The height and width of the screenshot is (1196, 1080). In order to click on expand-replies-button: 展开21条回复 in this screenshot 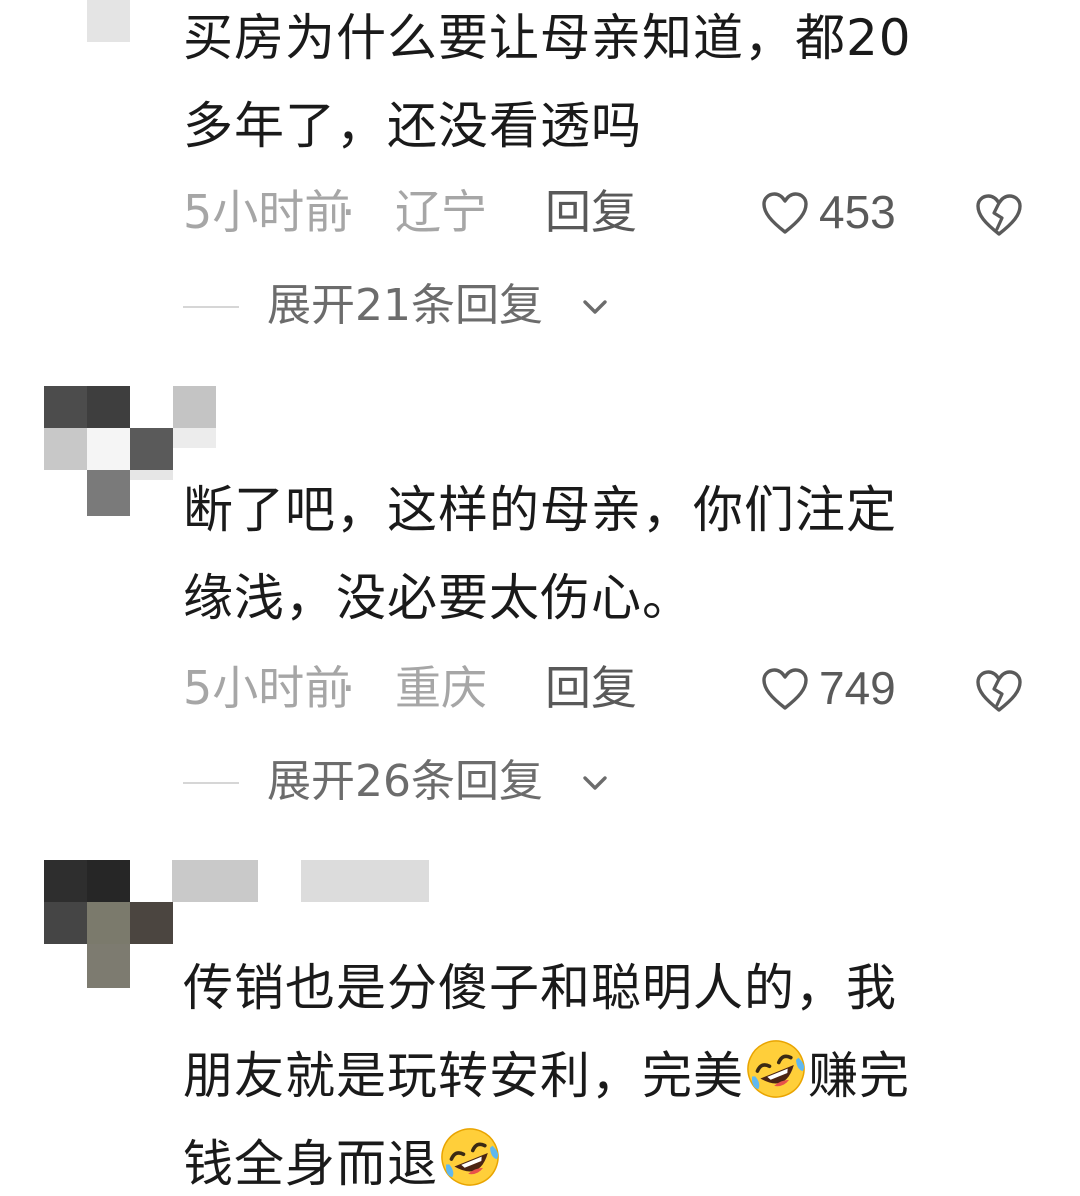, I will do `click(483, 306)`.